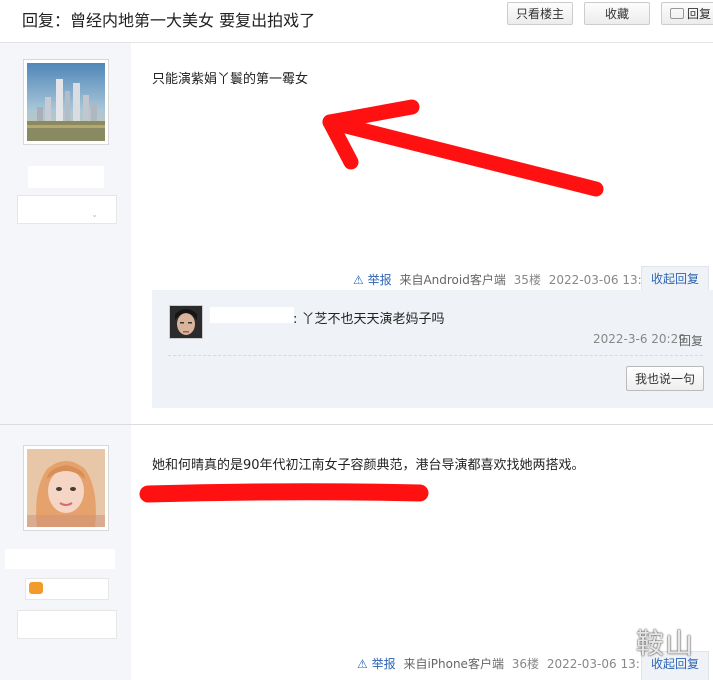 This screenshot has width=713, height=680. What do you see at coordinates (691, 340) in the screenshot?
I see `reply-reply-link: 回复` at bounding box center [691, 340].